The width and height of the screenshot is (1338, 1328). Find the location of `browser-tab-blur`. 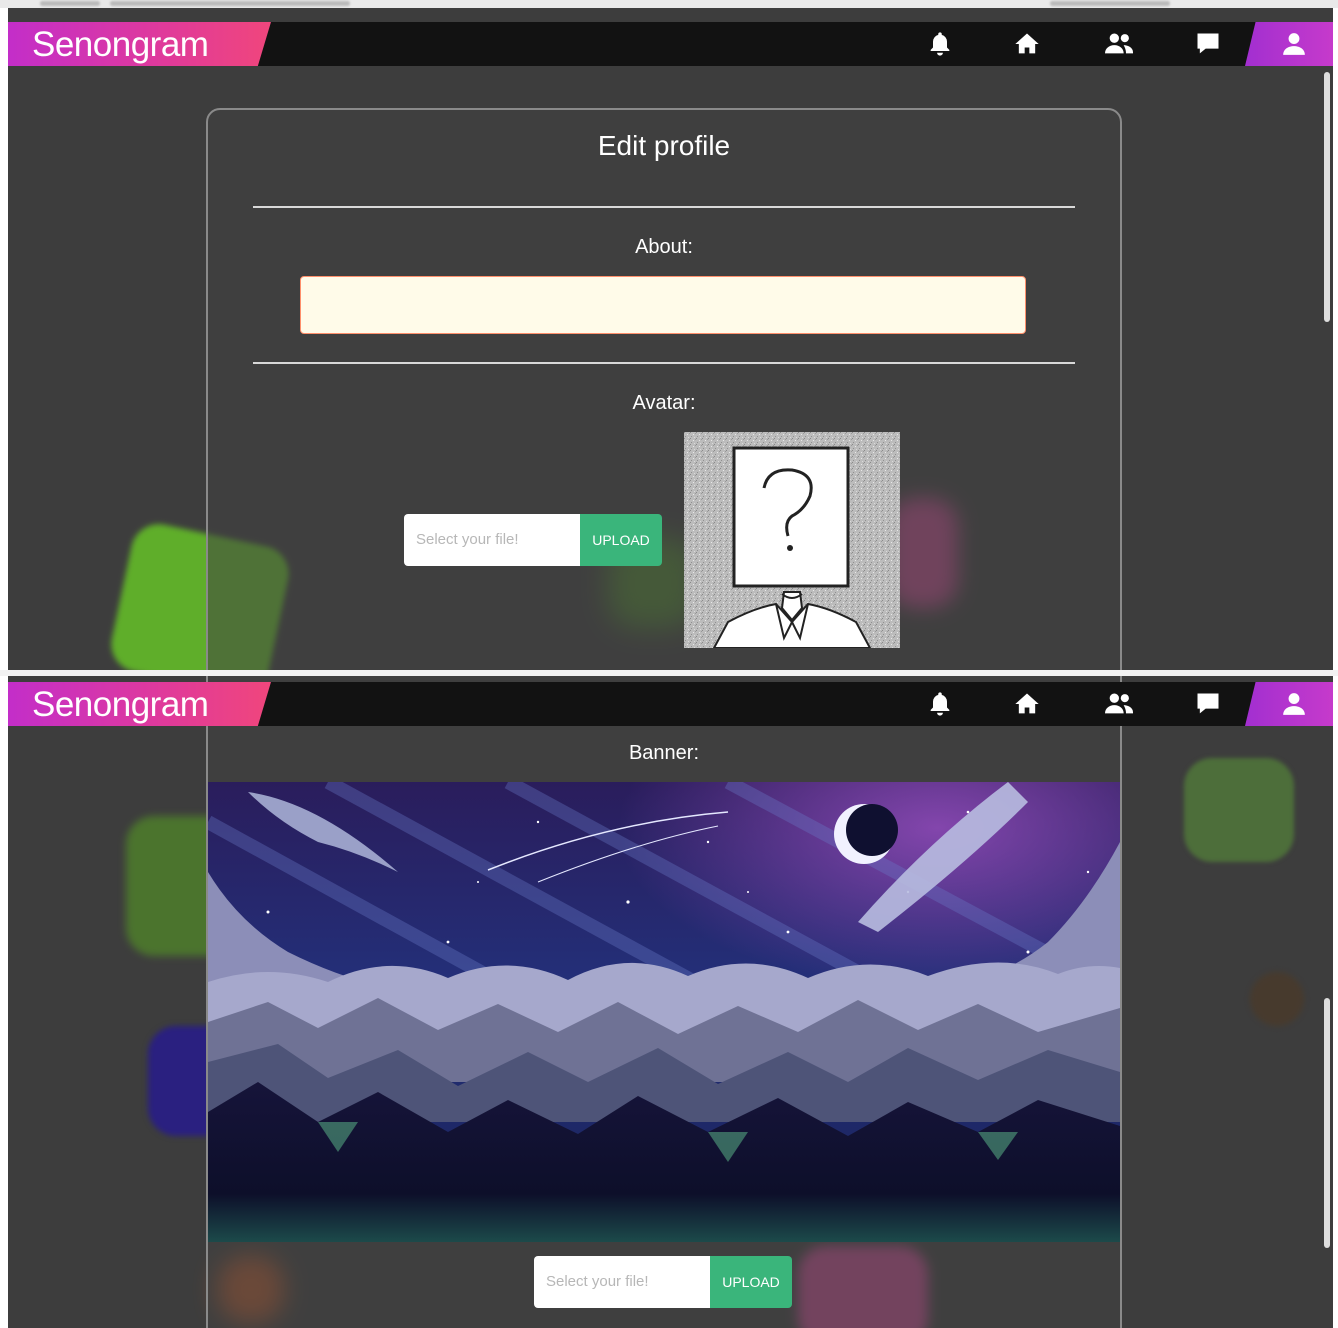

browser-tab-blur is located at coordinates (70, 3).